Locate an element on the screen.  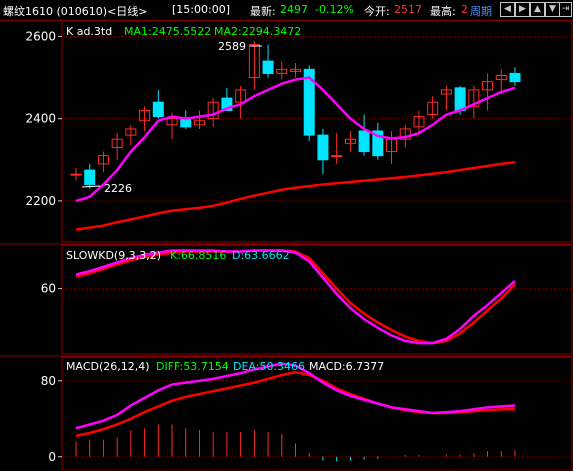
y-tick-label-macd: 80 is located at coordinates (48, 381).